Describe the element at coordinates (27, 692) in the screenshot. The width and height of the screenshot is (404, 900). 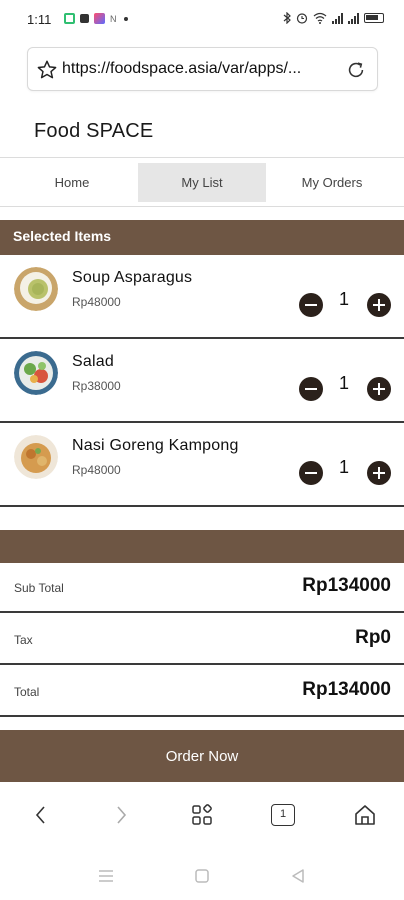
I see `total-label: Total` at that location.